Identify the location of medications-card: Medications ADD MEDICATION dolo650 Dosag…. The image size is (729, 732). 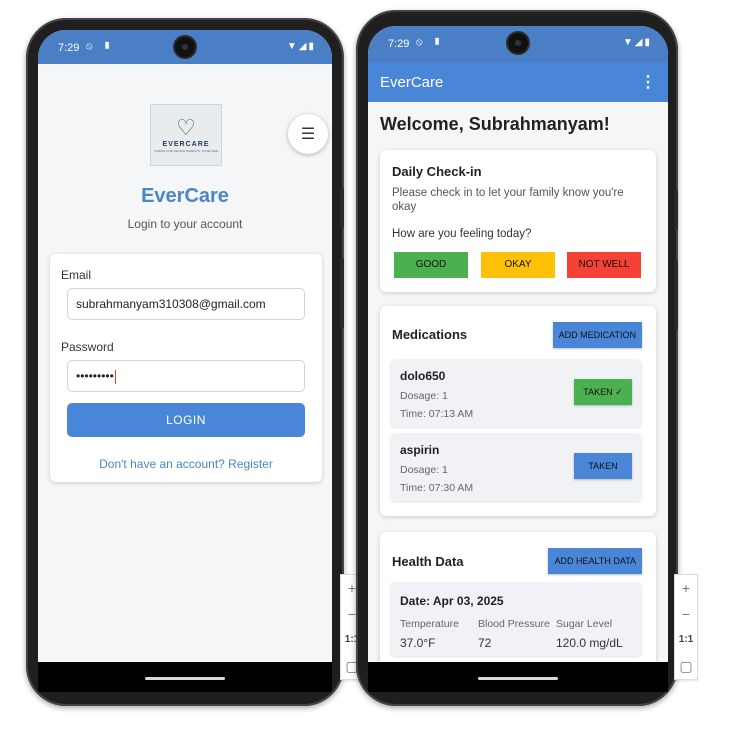
(518, 411).